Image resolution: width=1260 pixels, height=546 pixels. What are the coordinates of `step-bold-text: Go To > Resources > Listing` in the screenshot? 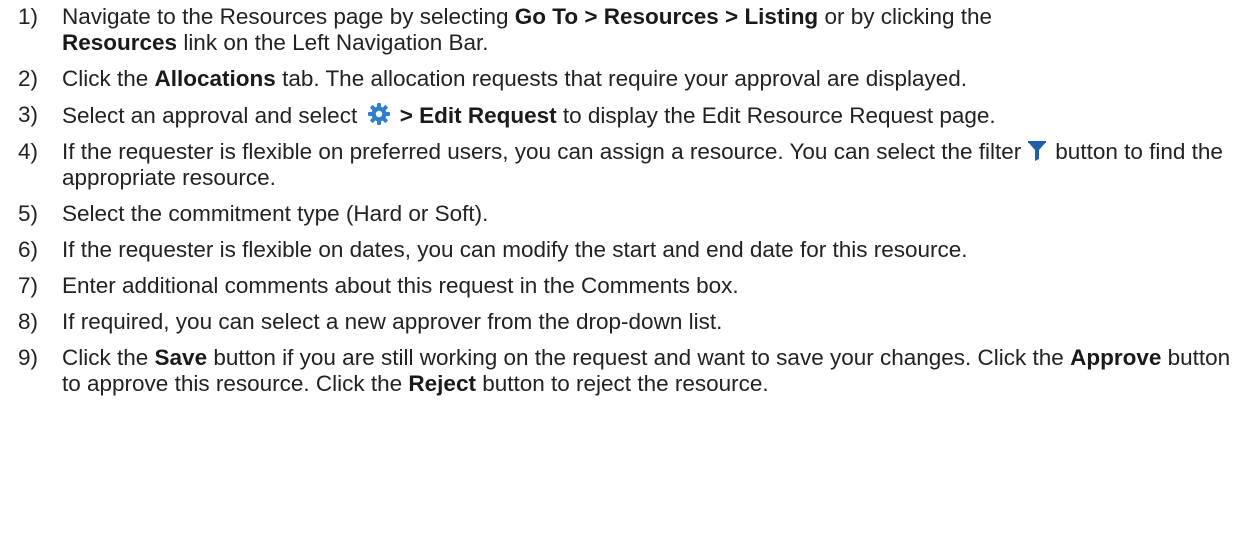 It's located at (666, 16).